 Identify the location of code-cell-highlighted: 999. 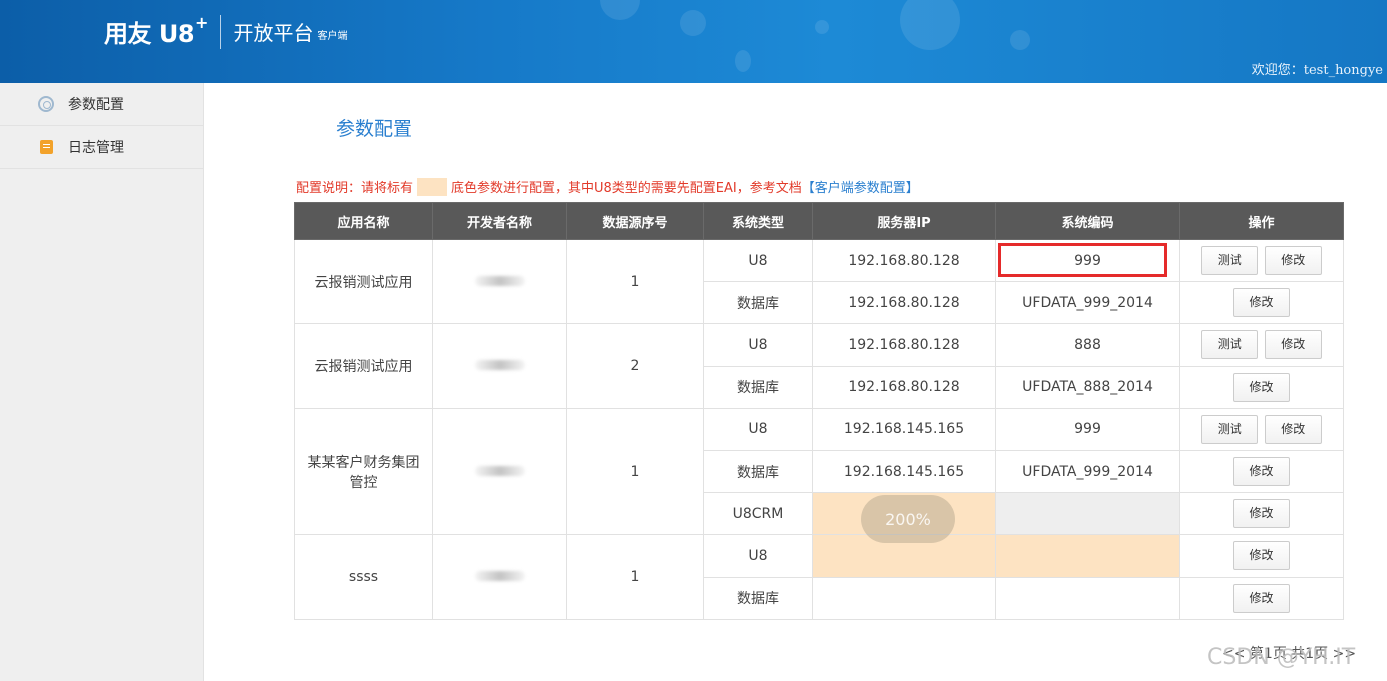
(1087, 260).